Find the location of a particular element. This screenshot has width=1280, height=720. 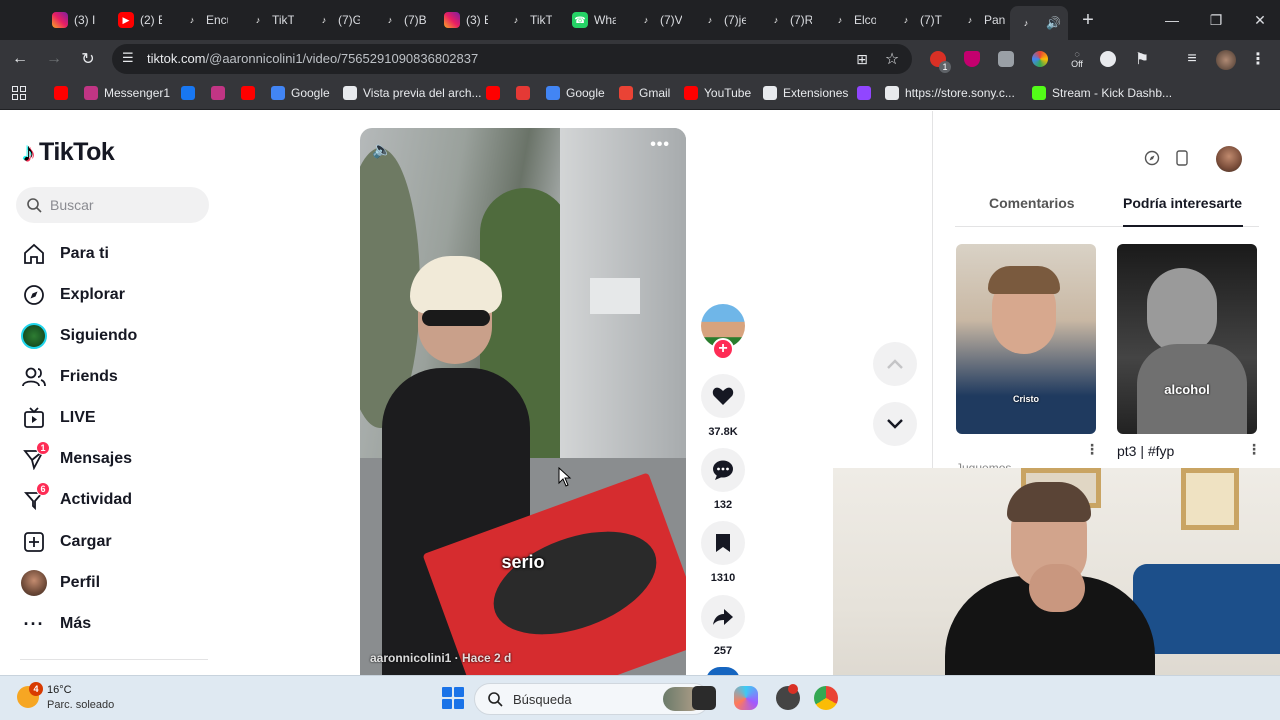

video-author-line: aaronnicolini1 · Hace 2 d is located at coordinates (440, 658).